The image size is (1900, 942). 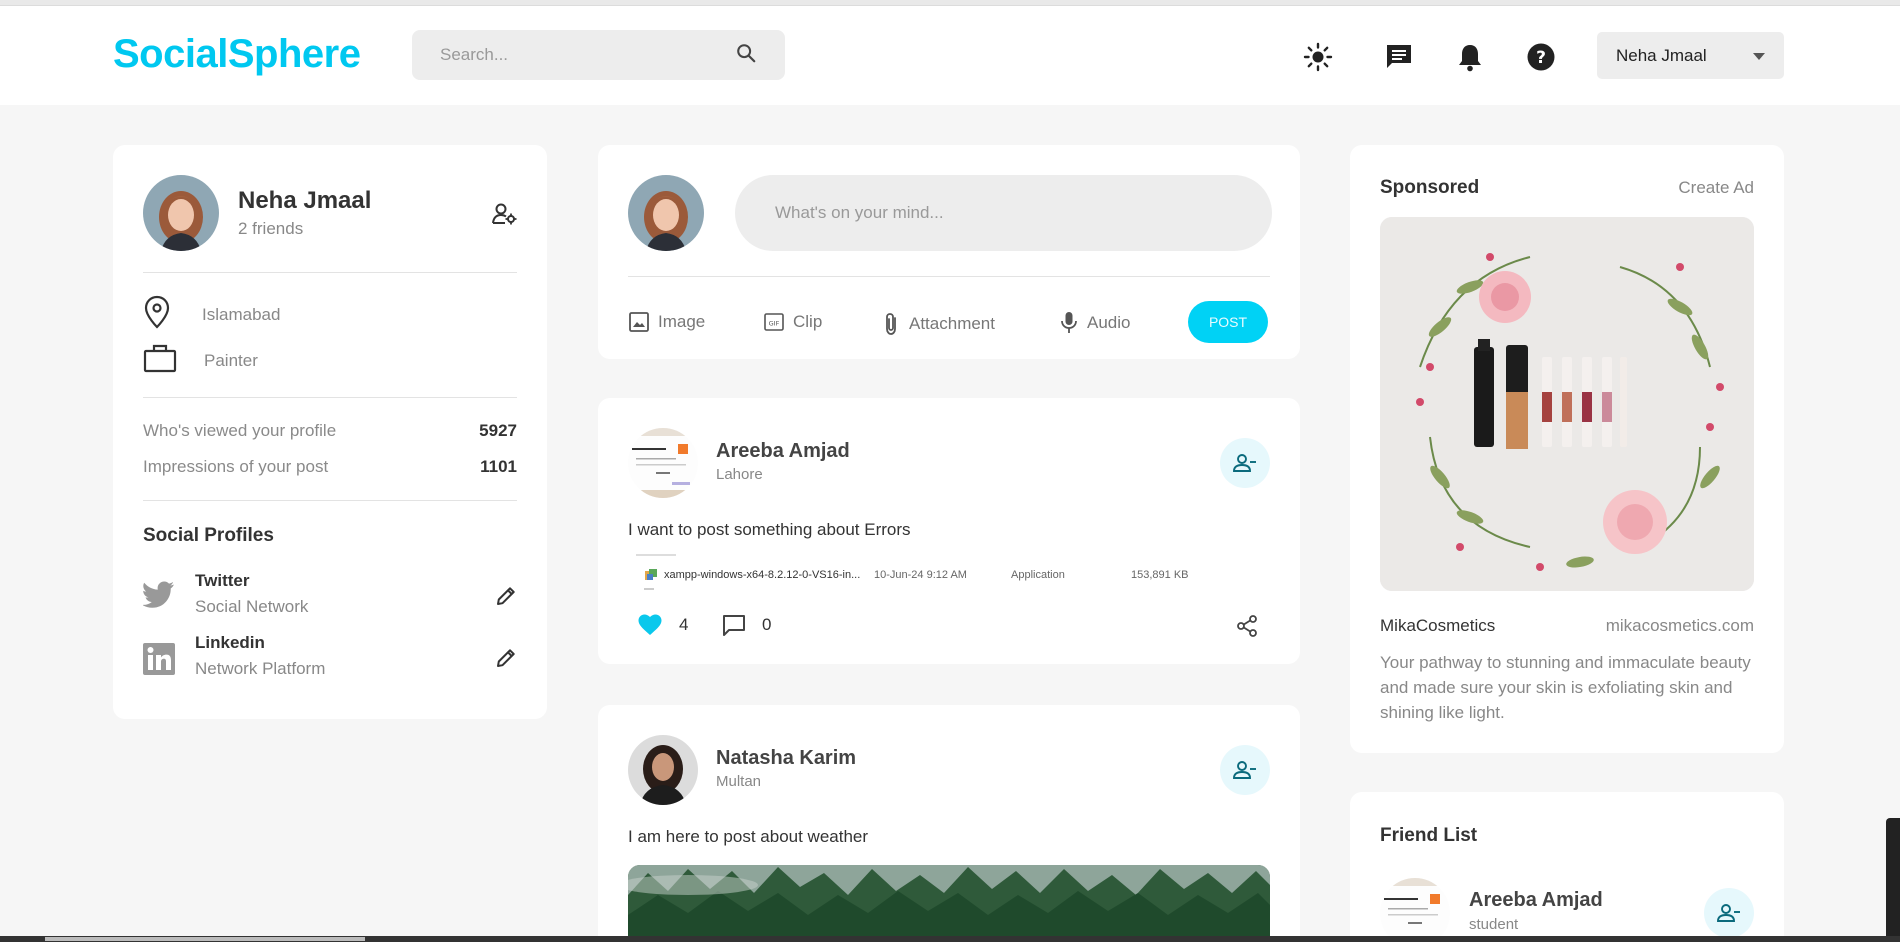 I want to click on search-input, so click(x=587, y=55).